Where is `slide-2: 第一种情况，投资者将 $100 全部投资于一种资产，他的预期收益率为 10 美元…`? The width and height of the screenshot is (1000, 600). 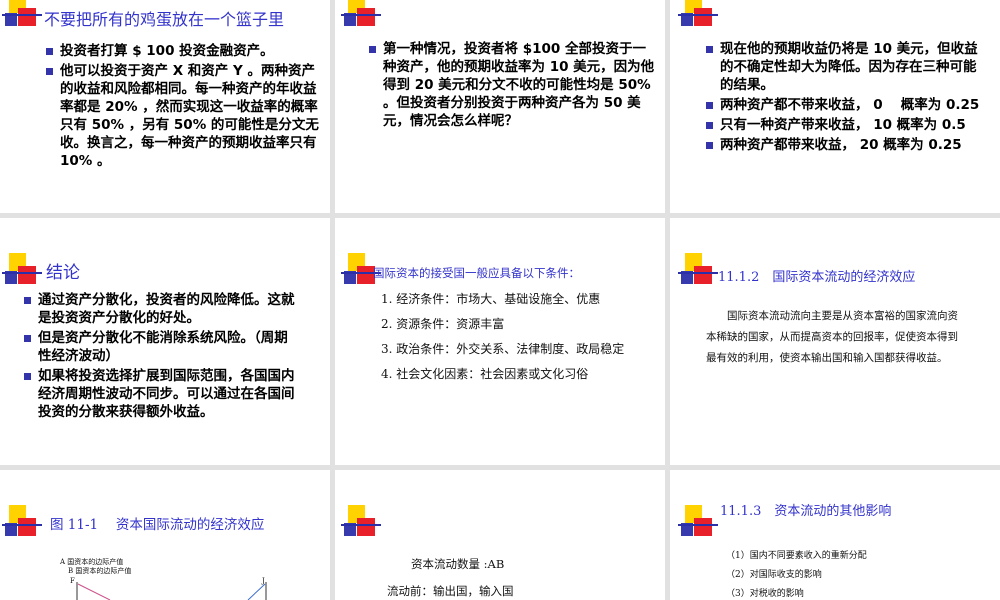
slide-2: 第一种情况，投资者将 $100 全部投资于一种资产，他的预期收益率为 10 美元… is located at coordinates (500, 106).